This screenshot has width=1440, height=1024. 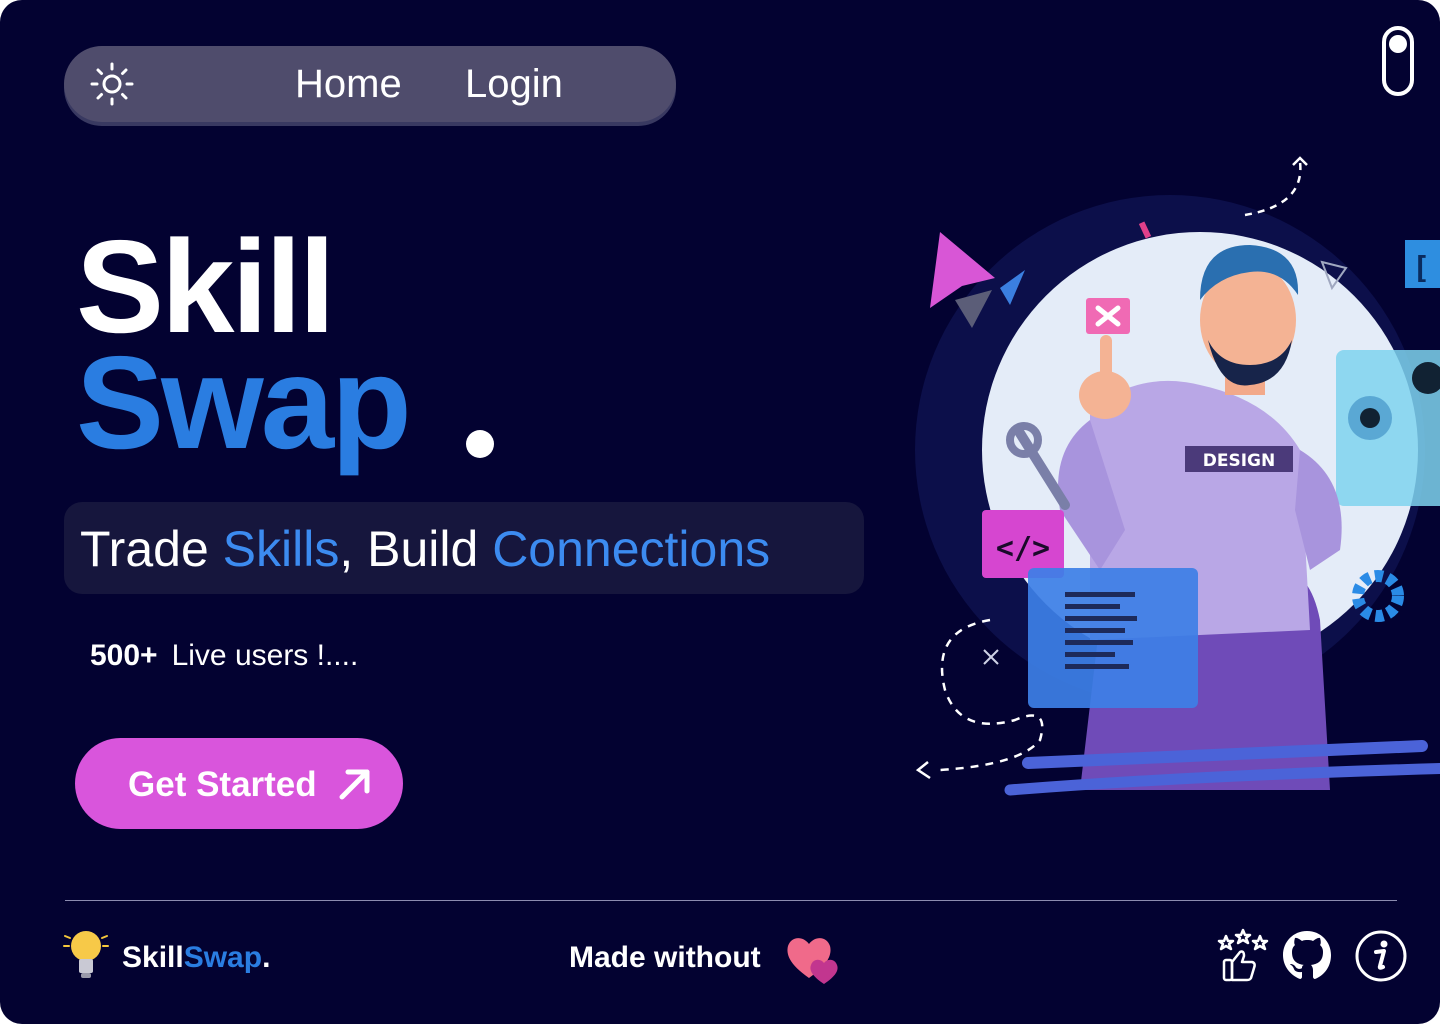 What do you see at coordinates (153, 957) in the screenshot?
I see `footer-brand-skill: Skill` at bounding box center [153, 957].